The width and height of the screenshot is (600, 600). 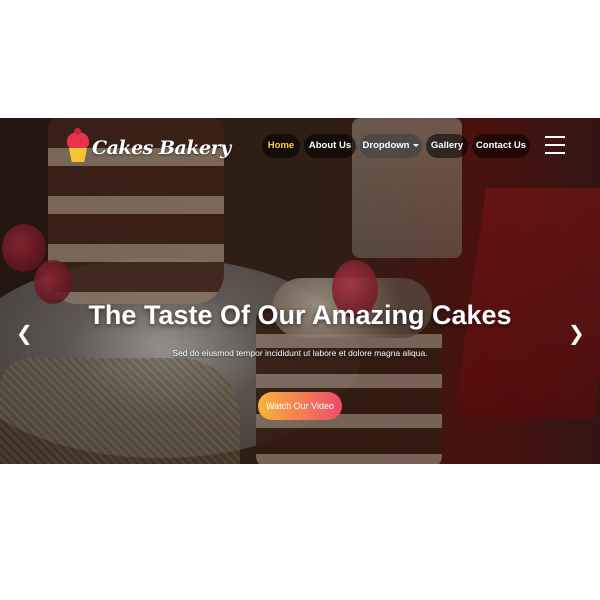 What do you see at coordinates (330, 146) in the screenshot?
I see `nav-item-about-us: About Us` at bounding box center [330, 146].